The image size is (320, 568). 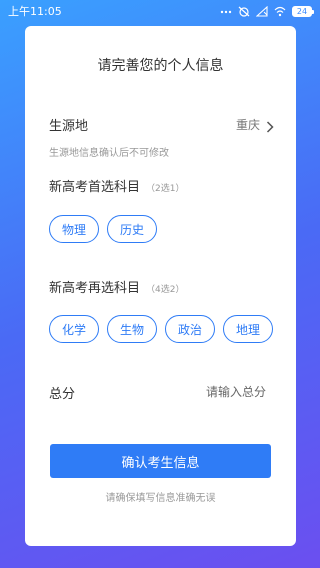 I want to click on second-subject-options: 化学 生物 政治 地理, so click(x=161, y=329).